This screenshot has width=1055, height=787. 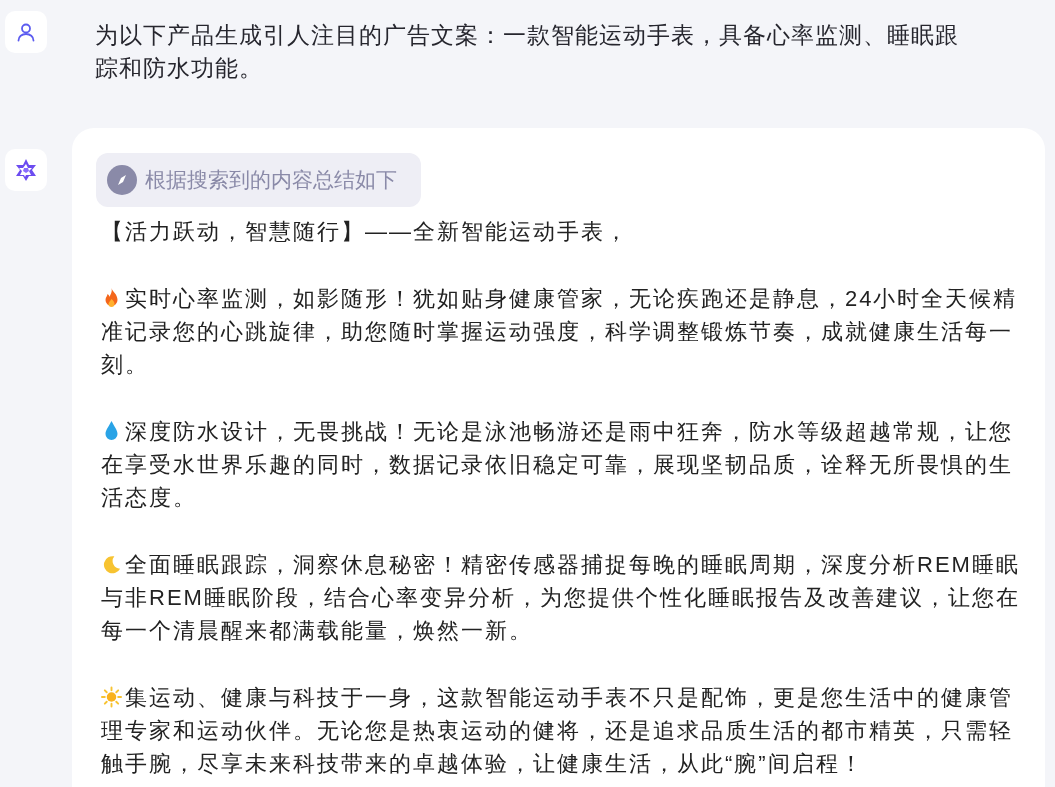 I want to click on logo-icon, so click(x=26, y=170).